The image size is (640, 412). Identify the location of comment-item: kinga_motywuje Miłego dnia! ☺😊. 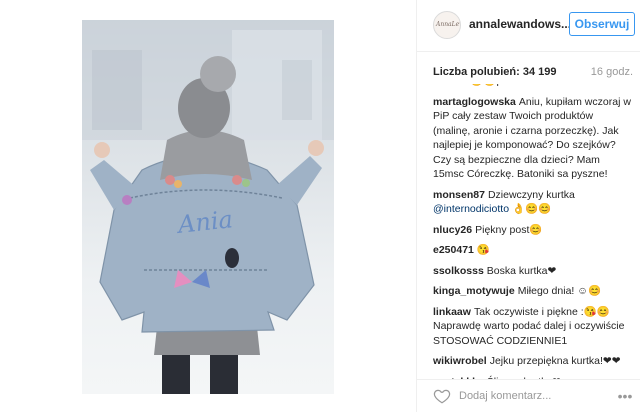
(533, 291).